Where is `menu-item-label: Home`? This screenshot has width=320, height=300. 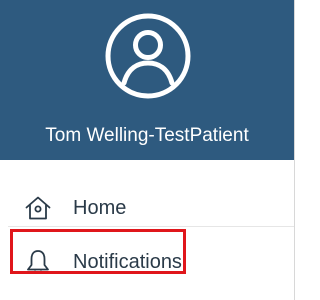 menu-item-label: Home is located at coordinates (100, 208).